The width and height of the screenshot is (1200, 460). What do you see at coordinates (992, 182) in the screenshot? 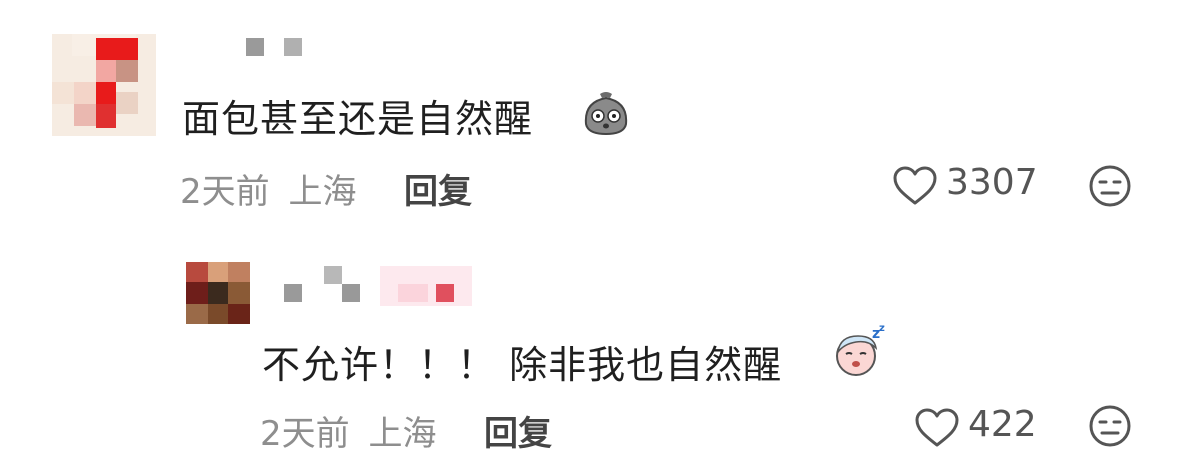
I see `like-count: 3307` at bounding box center [992, 182].